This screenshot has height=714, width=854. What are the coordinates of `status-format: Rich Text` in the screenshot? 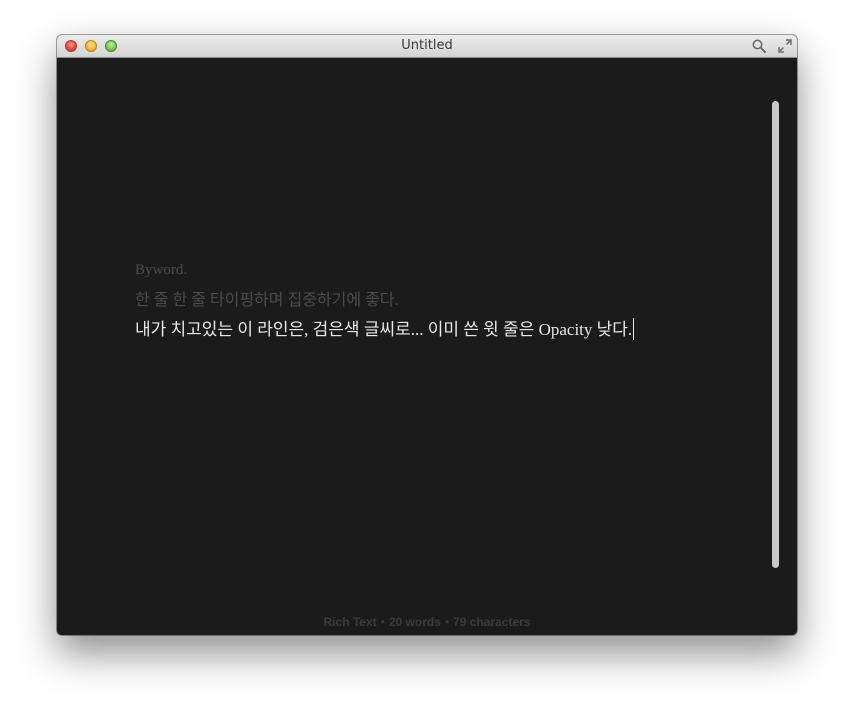 It's located at (350, 622).